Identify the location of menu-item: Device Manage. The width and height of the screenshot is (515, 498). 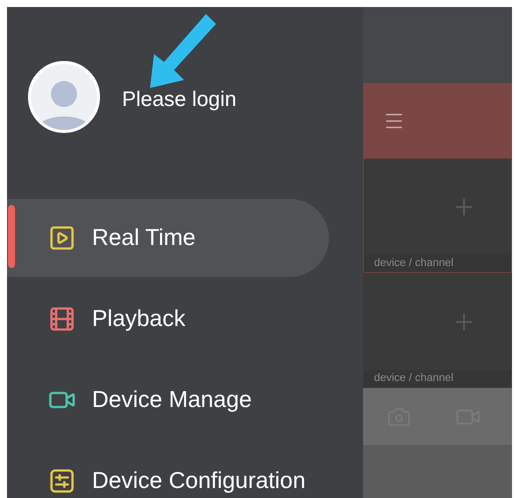
(168, 399).